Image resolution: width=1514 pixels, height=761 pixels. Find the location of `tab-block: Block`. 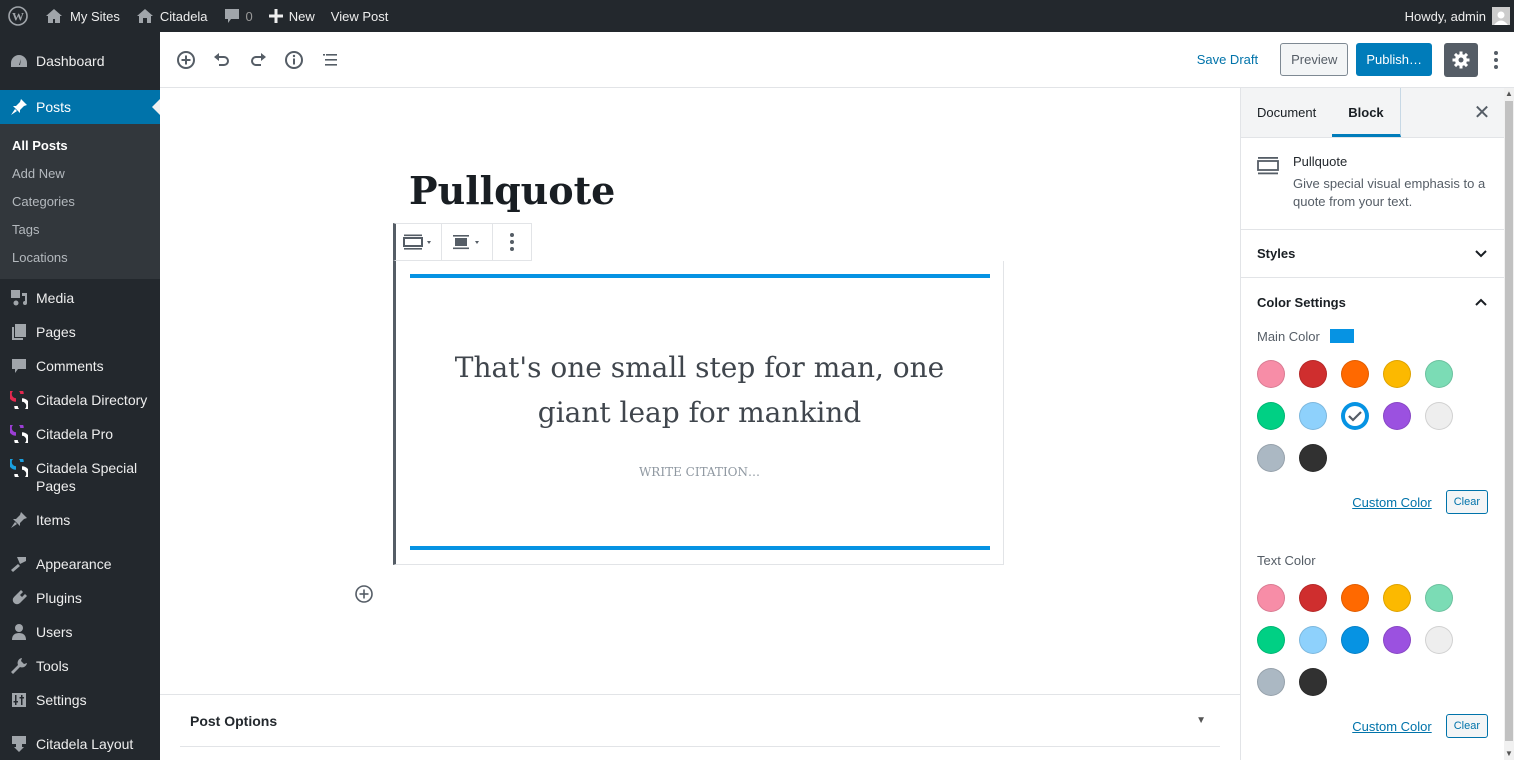

tab-block: Block is located at coordinates (1366, 112).